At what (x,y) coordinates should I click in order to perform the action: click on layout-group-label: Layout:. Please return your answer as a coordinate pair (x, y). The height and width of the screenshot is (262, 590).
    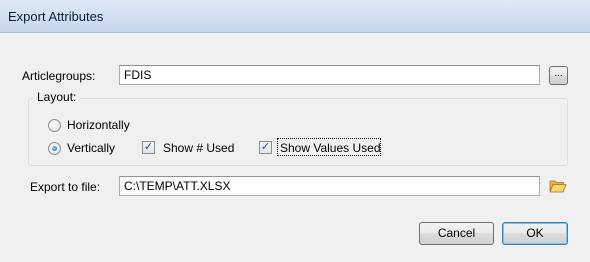
    Looking at the image, I should click on (57, 97).